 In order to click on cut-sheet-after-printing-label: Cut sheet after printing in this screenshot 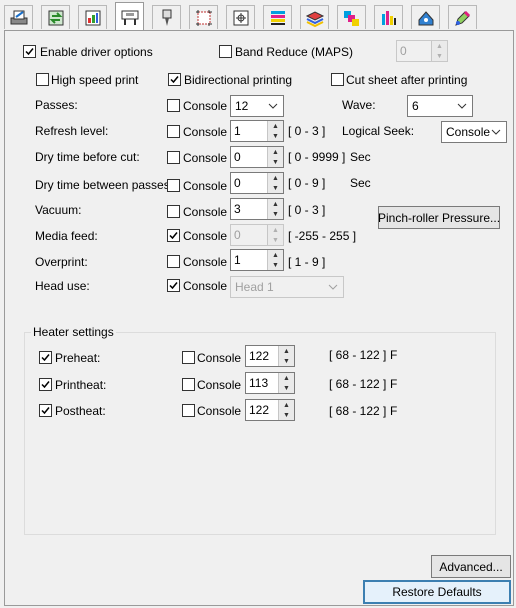, I will do `click(407, 80)`.